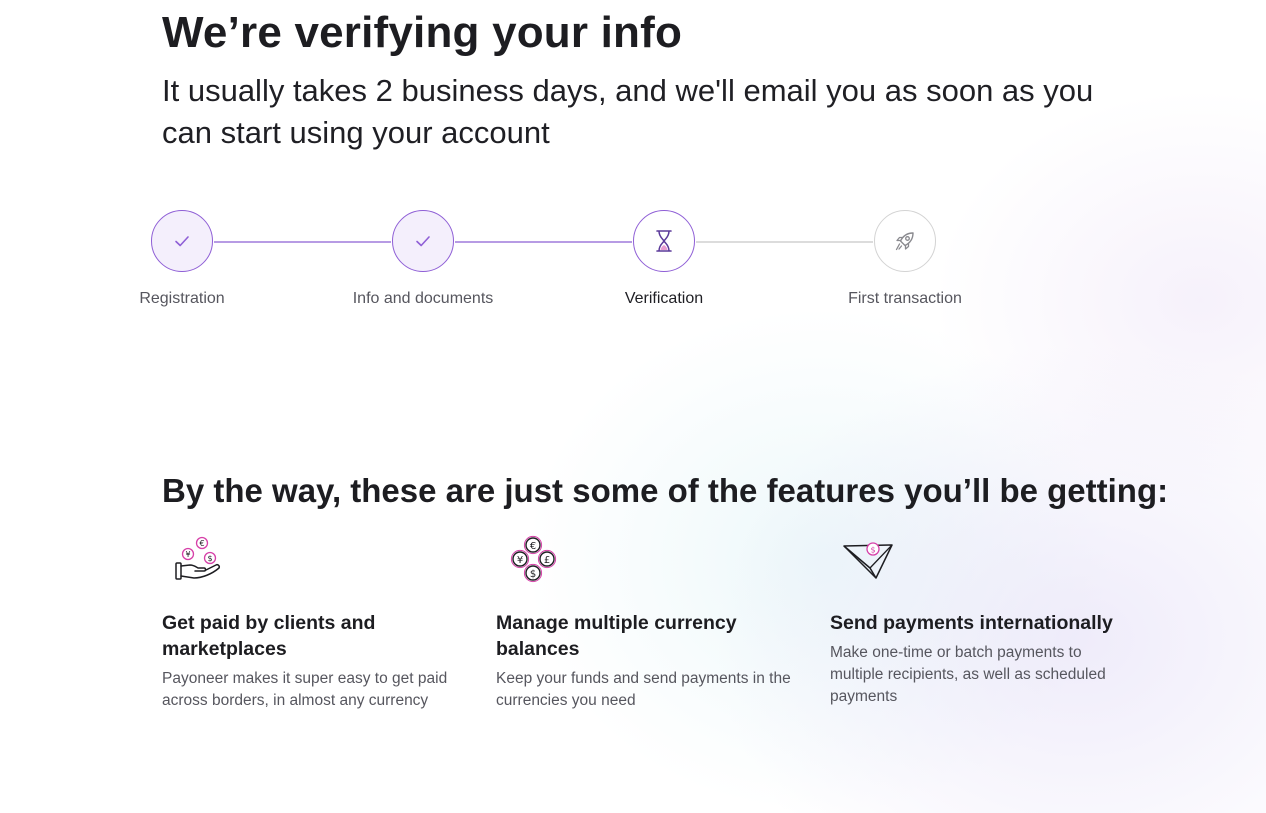  I want to click on step-registration: Registration, so click(182, 259).